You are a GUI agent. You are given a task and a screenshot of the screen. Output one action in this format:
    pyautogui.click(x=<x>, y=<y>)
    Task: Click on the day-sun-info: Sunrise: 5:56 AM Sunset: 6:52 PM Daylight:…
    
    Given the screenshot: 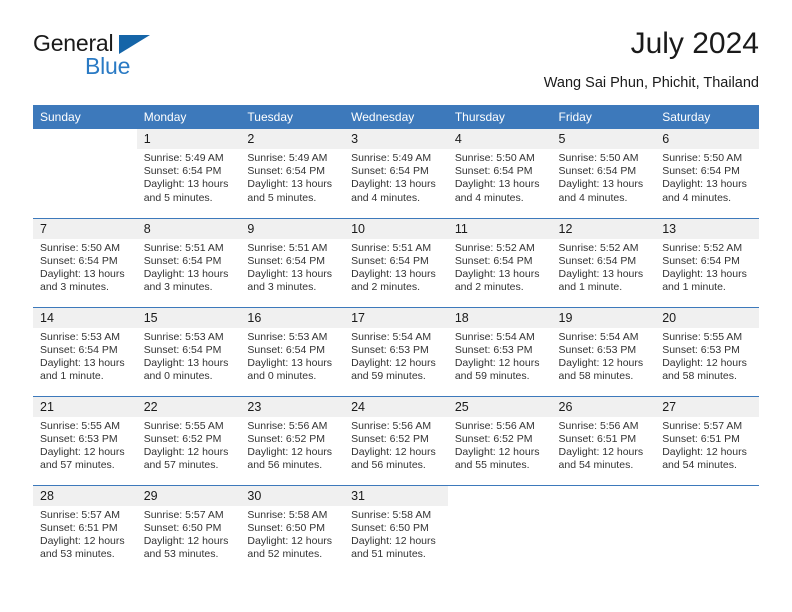 What is the action you would take?
    pyautogui.click(x=500, y=445)
    